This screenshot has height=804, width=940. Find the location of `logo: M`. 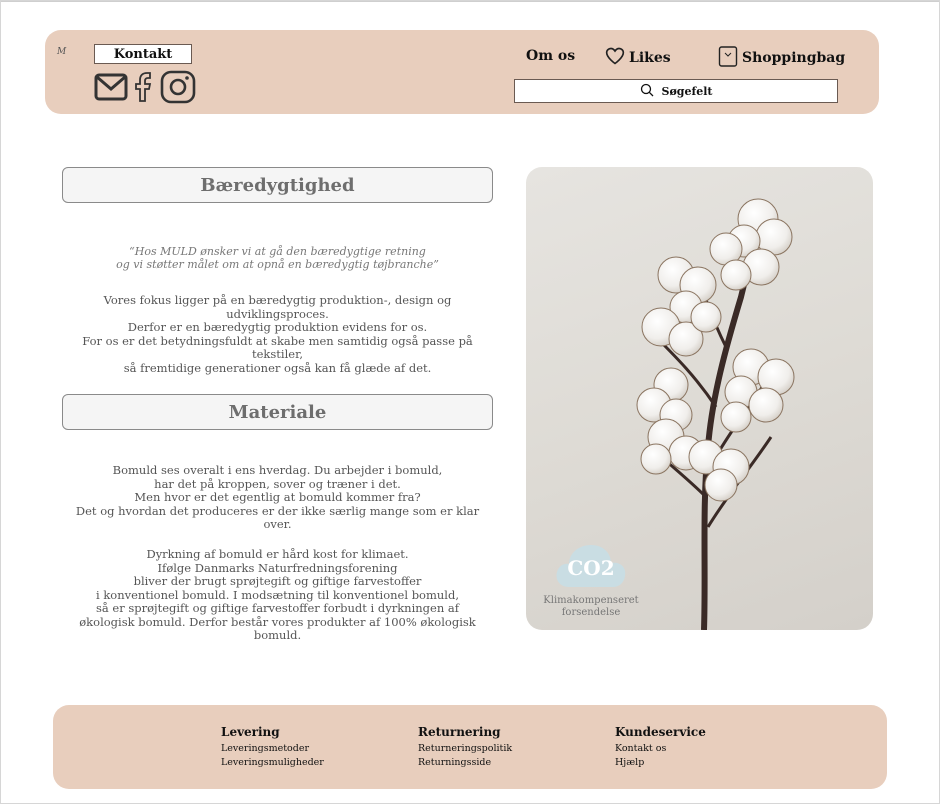

logo: M is located at coordinates (61, 52).